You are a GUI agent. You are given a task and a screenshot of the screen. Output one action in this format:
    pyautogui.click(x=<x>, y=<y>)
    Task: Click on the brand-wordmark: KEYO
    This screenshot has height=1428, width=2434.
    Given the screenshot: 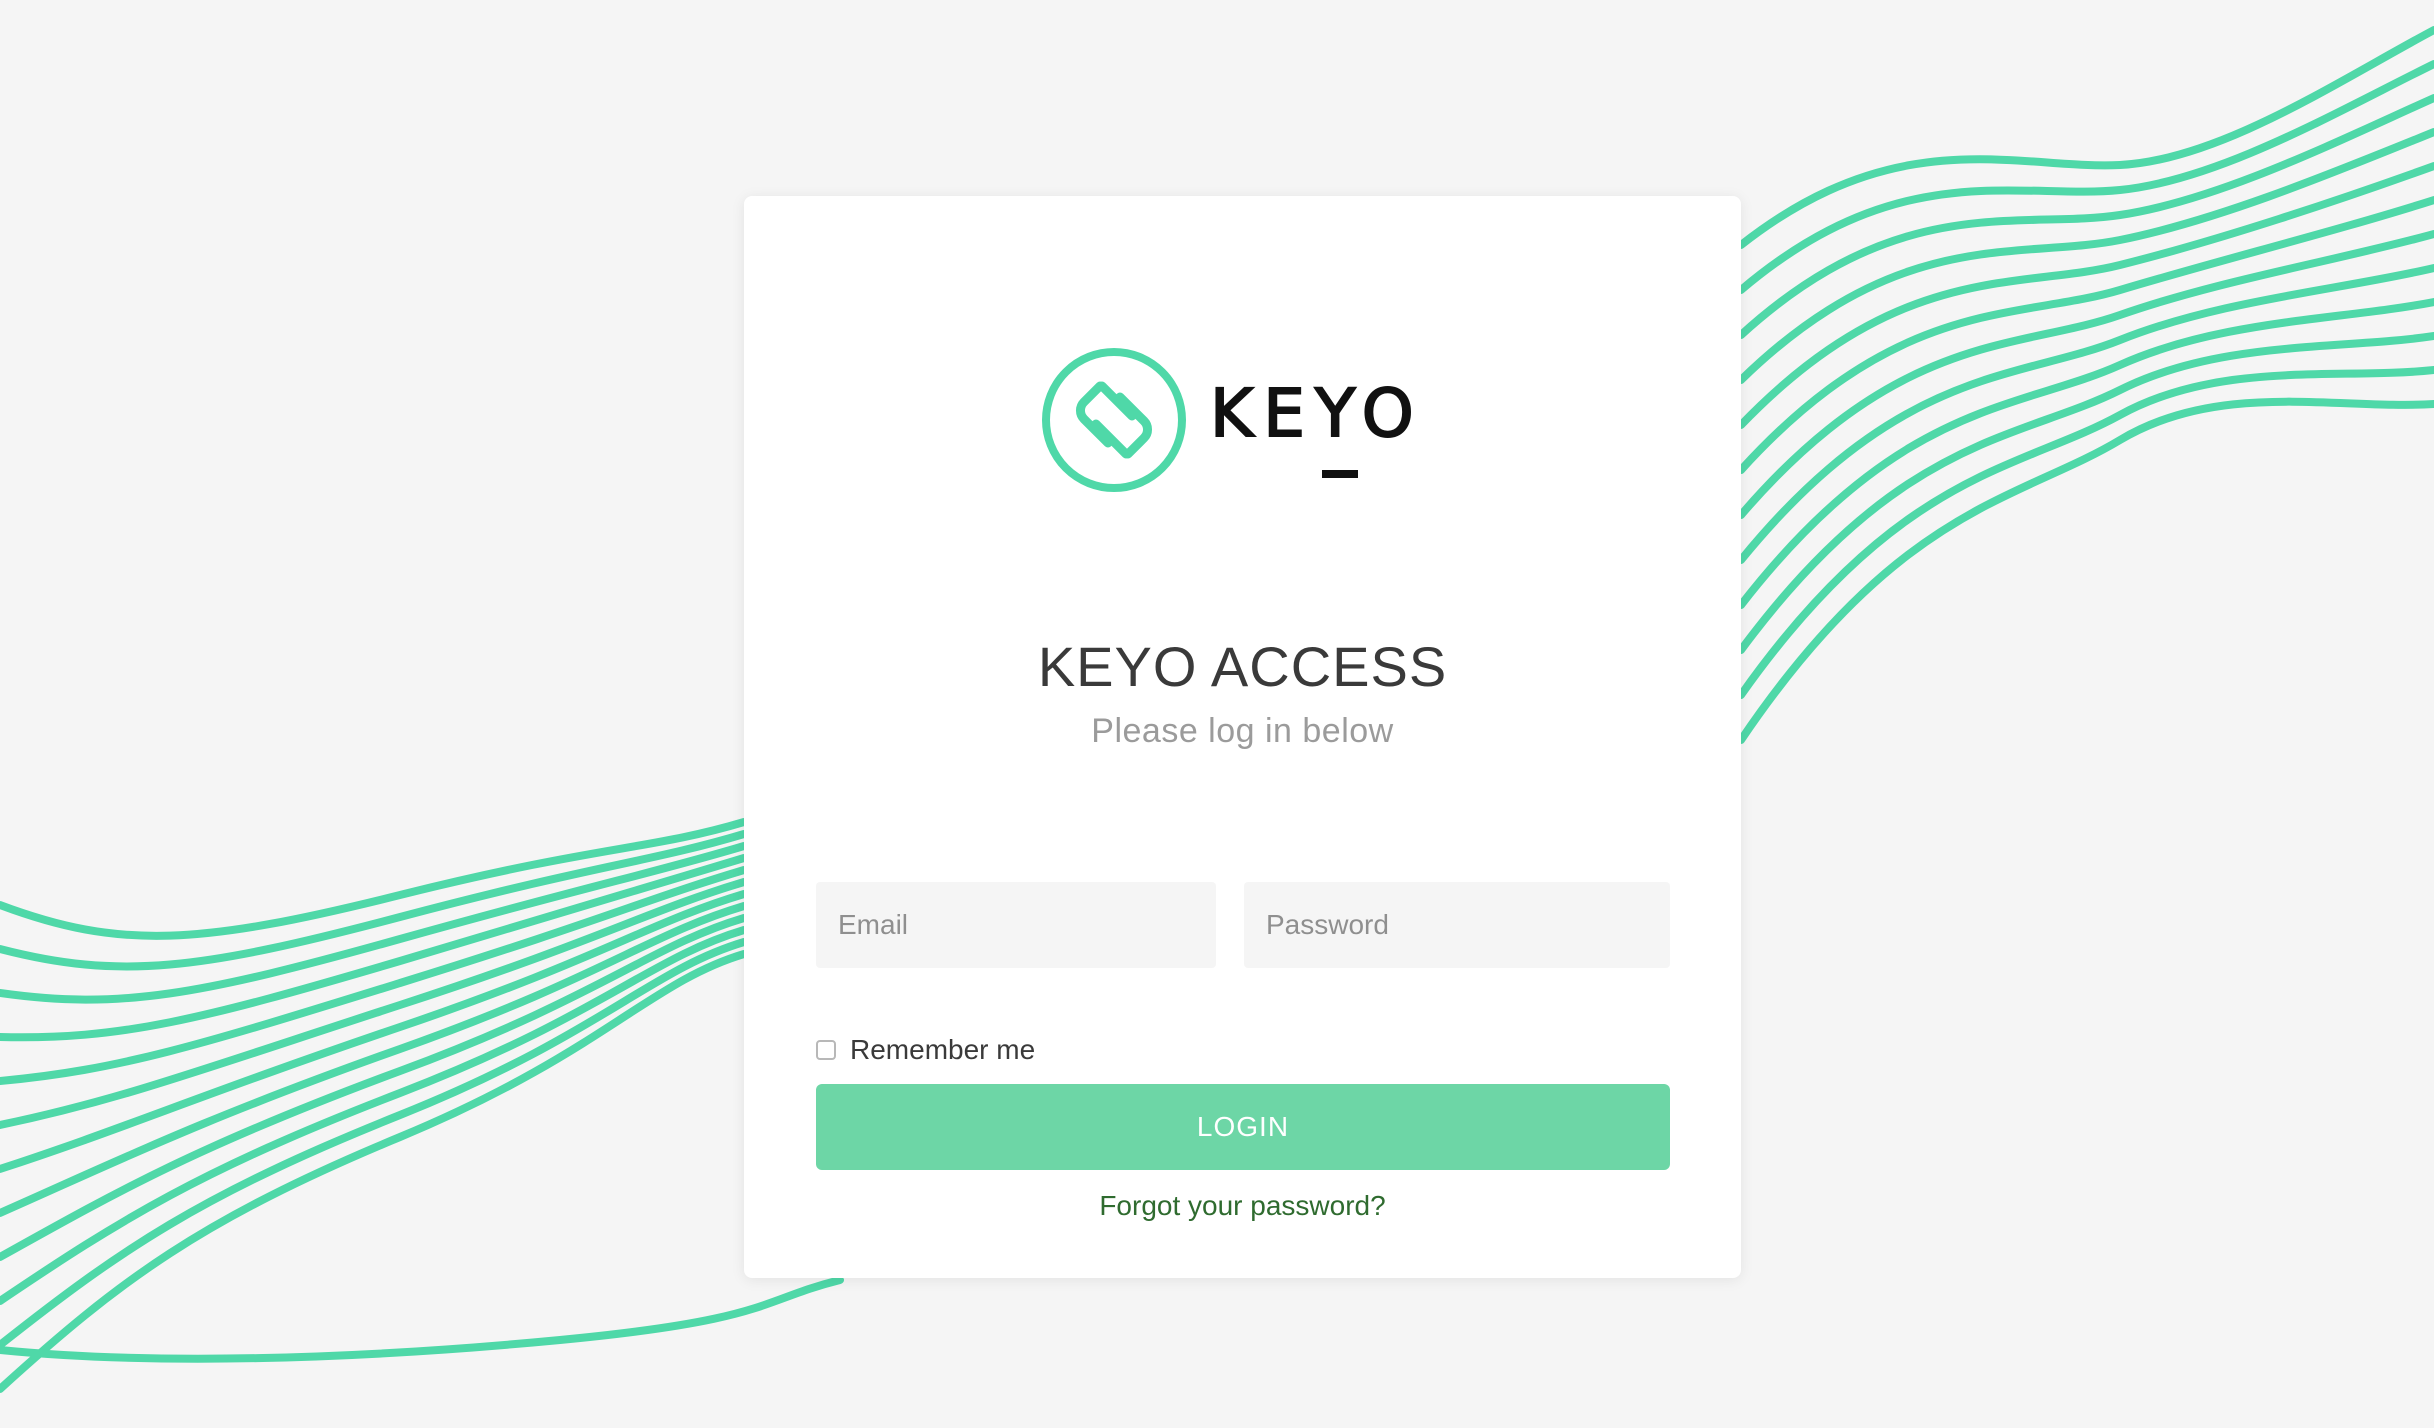 What is the action you would take?
    pyautogui.click(x=1329, y=429)
    